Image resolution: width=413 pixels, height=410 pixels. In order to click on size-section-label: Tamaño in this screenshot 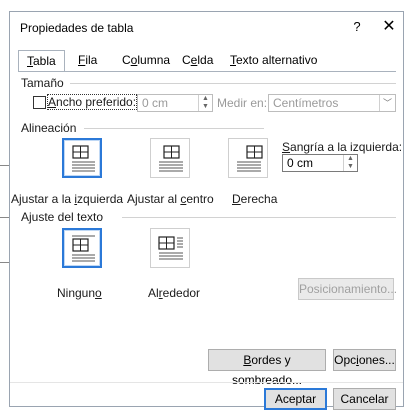, I will do `click(42, 83)`.